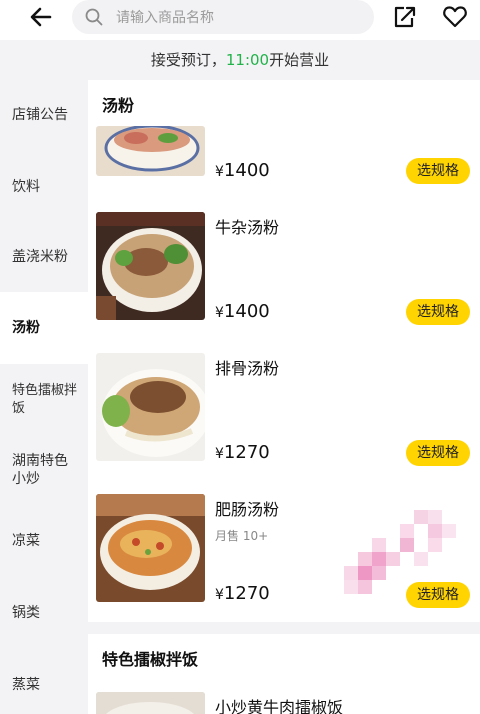  I want to click on sidebar-item-store-notice: 店铺公告, so click(44, 115).